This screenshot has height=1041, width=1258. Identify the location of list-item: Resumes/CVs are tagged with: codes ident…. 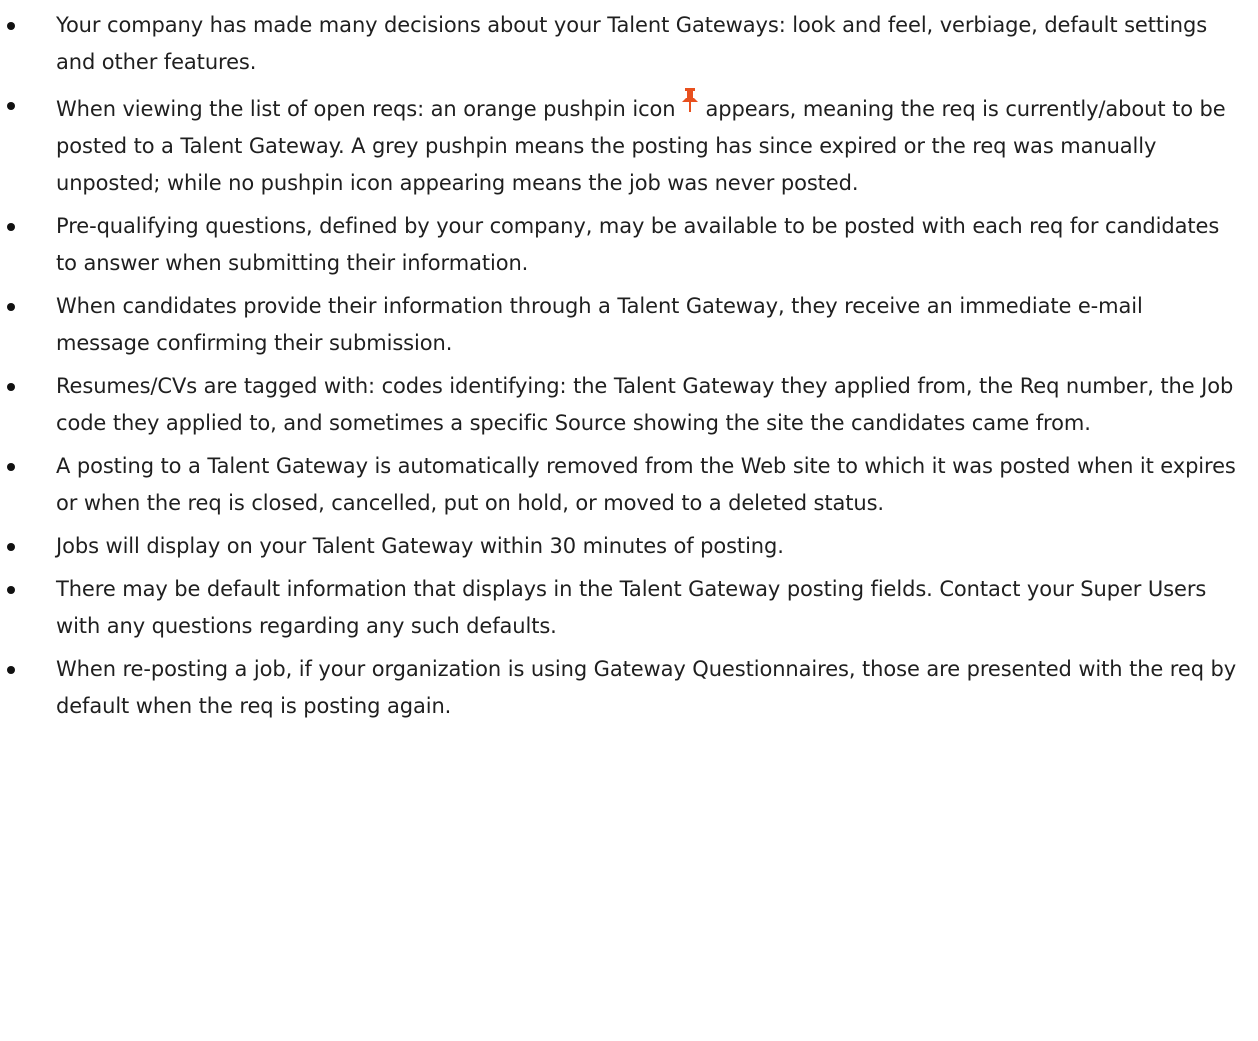
(619, 405).